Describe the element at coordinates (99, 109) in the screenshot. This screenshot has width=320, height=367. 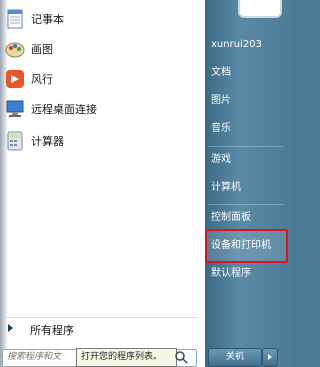
I see `program-remote-desktop: 远程桌面连接` at that location.